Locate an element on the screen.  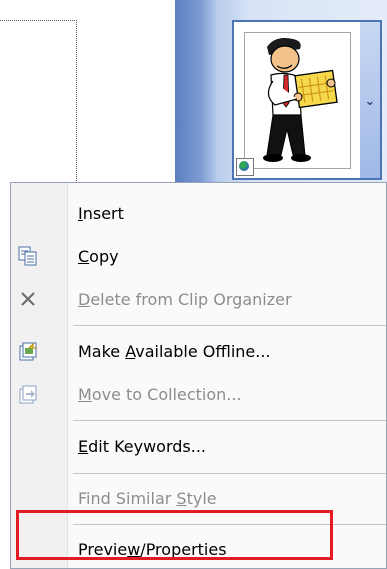
menu-item-copy: Copy is located at coordinates (198, 256).